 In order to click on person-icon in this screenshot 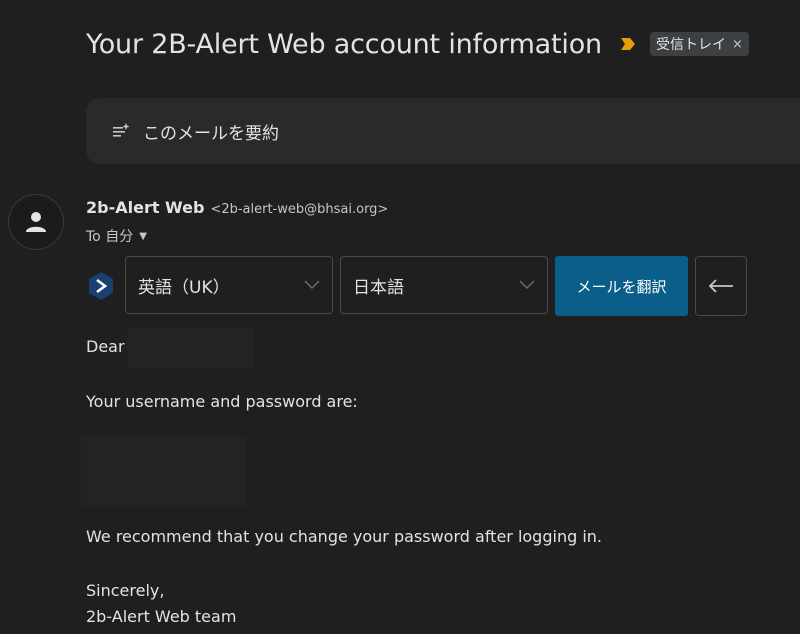, I will do `click(36, 222)`.